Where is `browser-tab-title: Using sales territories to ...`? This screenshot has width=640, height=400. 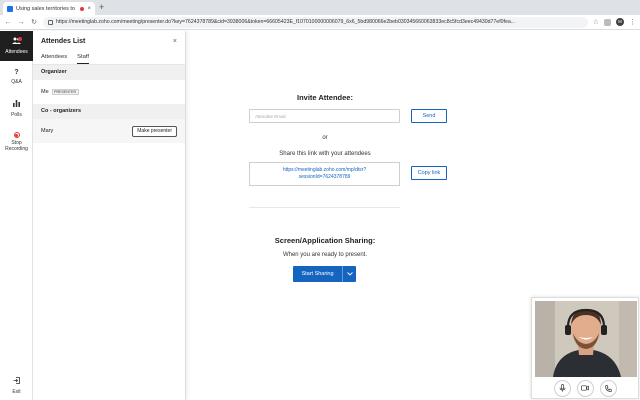
browser-tab-title: Using sales territories to ... is located at coordinates (47, 8).